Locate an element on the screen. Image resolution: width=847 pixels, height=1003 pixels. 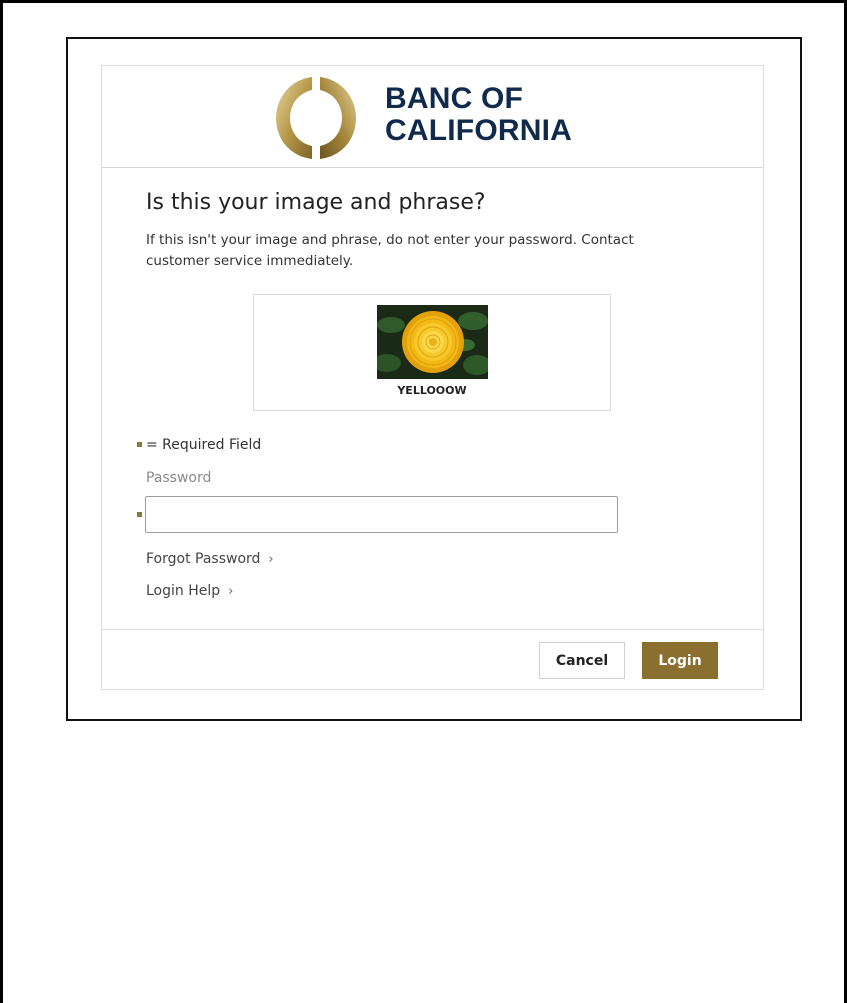
page-title: Is this your image and phrase? is located at coordinates (316, 202).